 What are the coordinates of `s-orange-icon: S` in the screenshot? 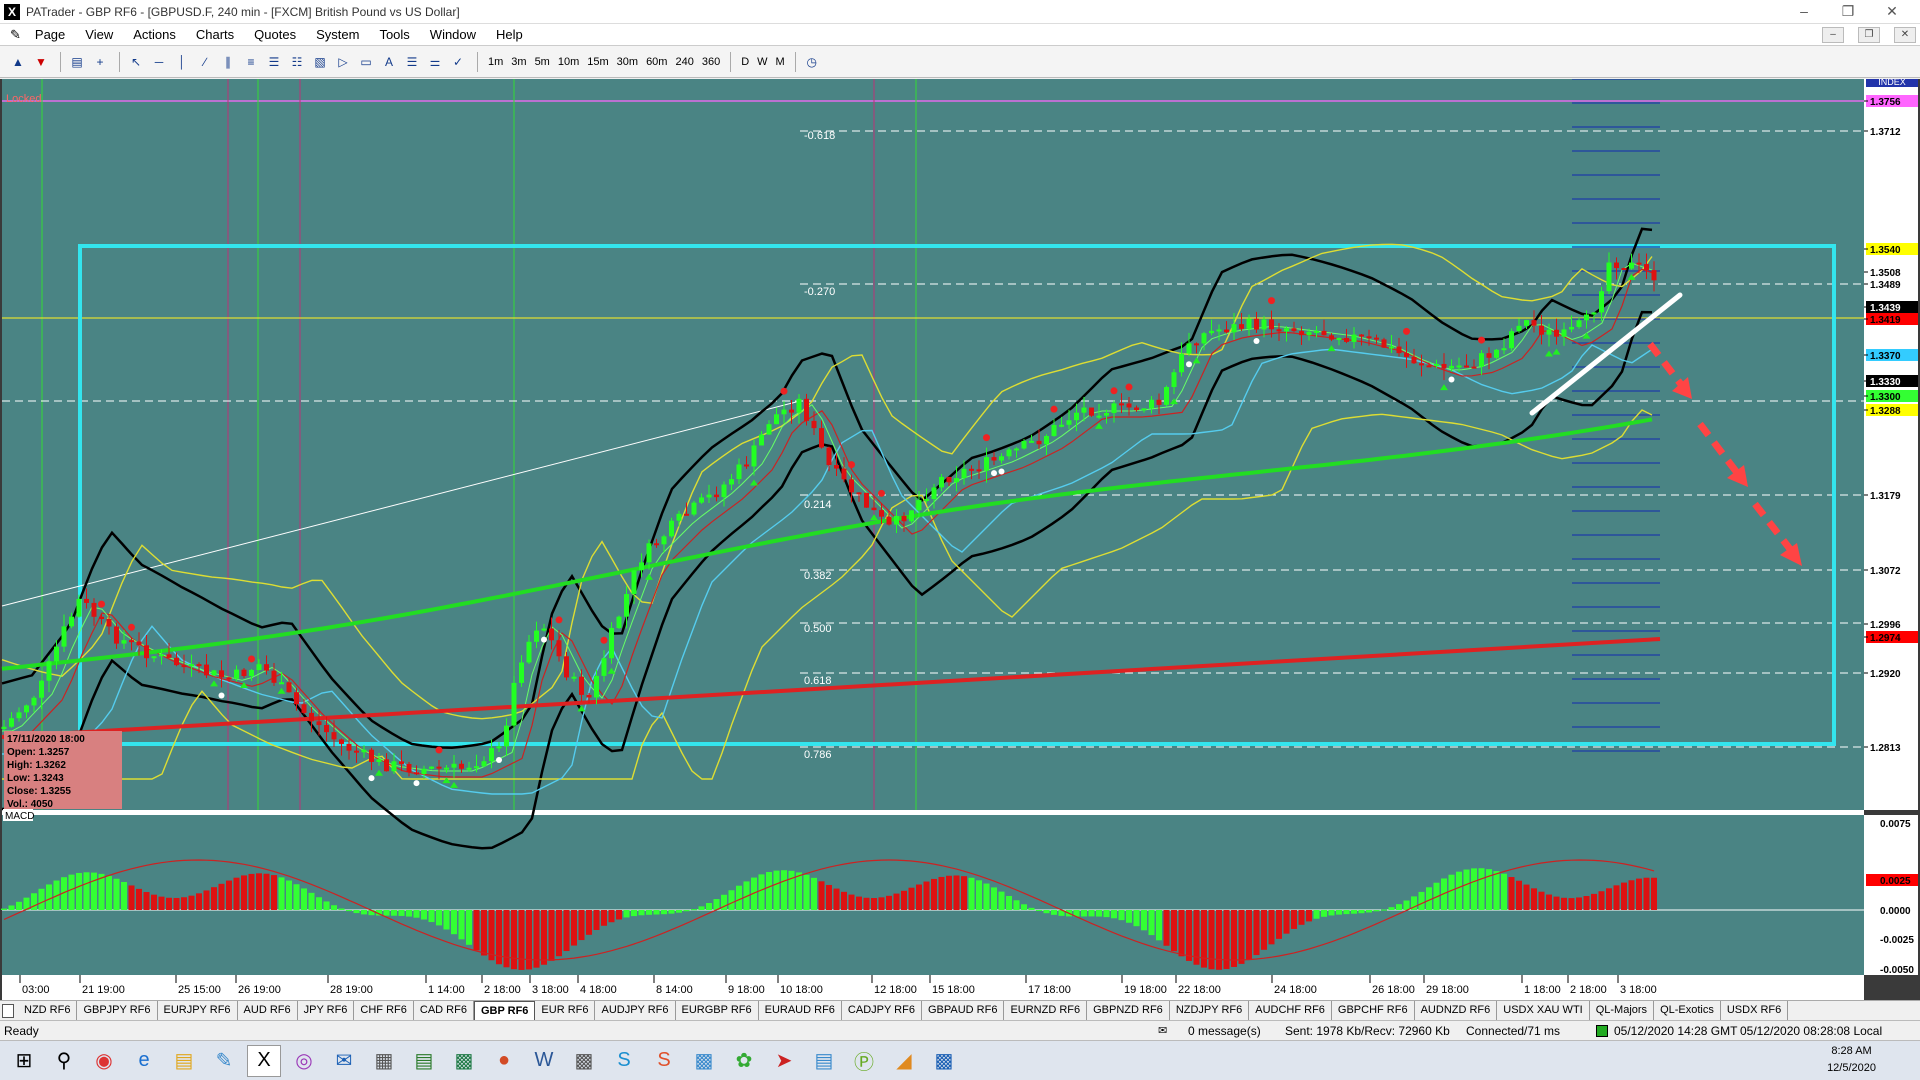 It's located at (664, 1061).